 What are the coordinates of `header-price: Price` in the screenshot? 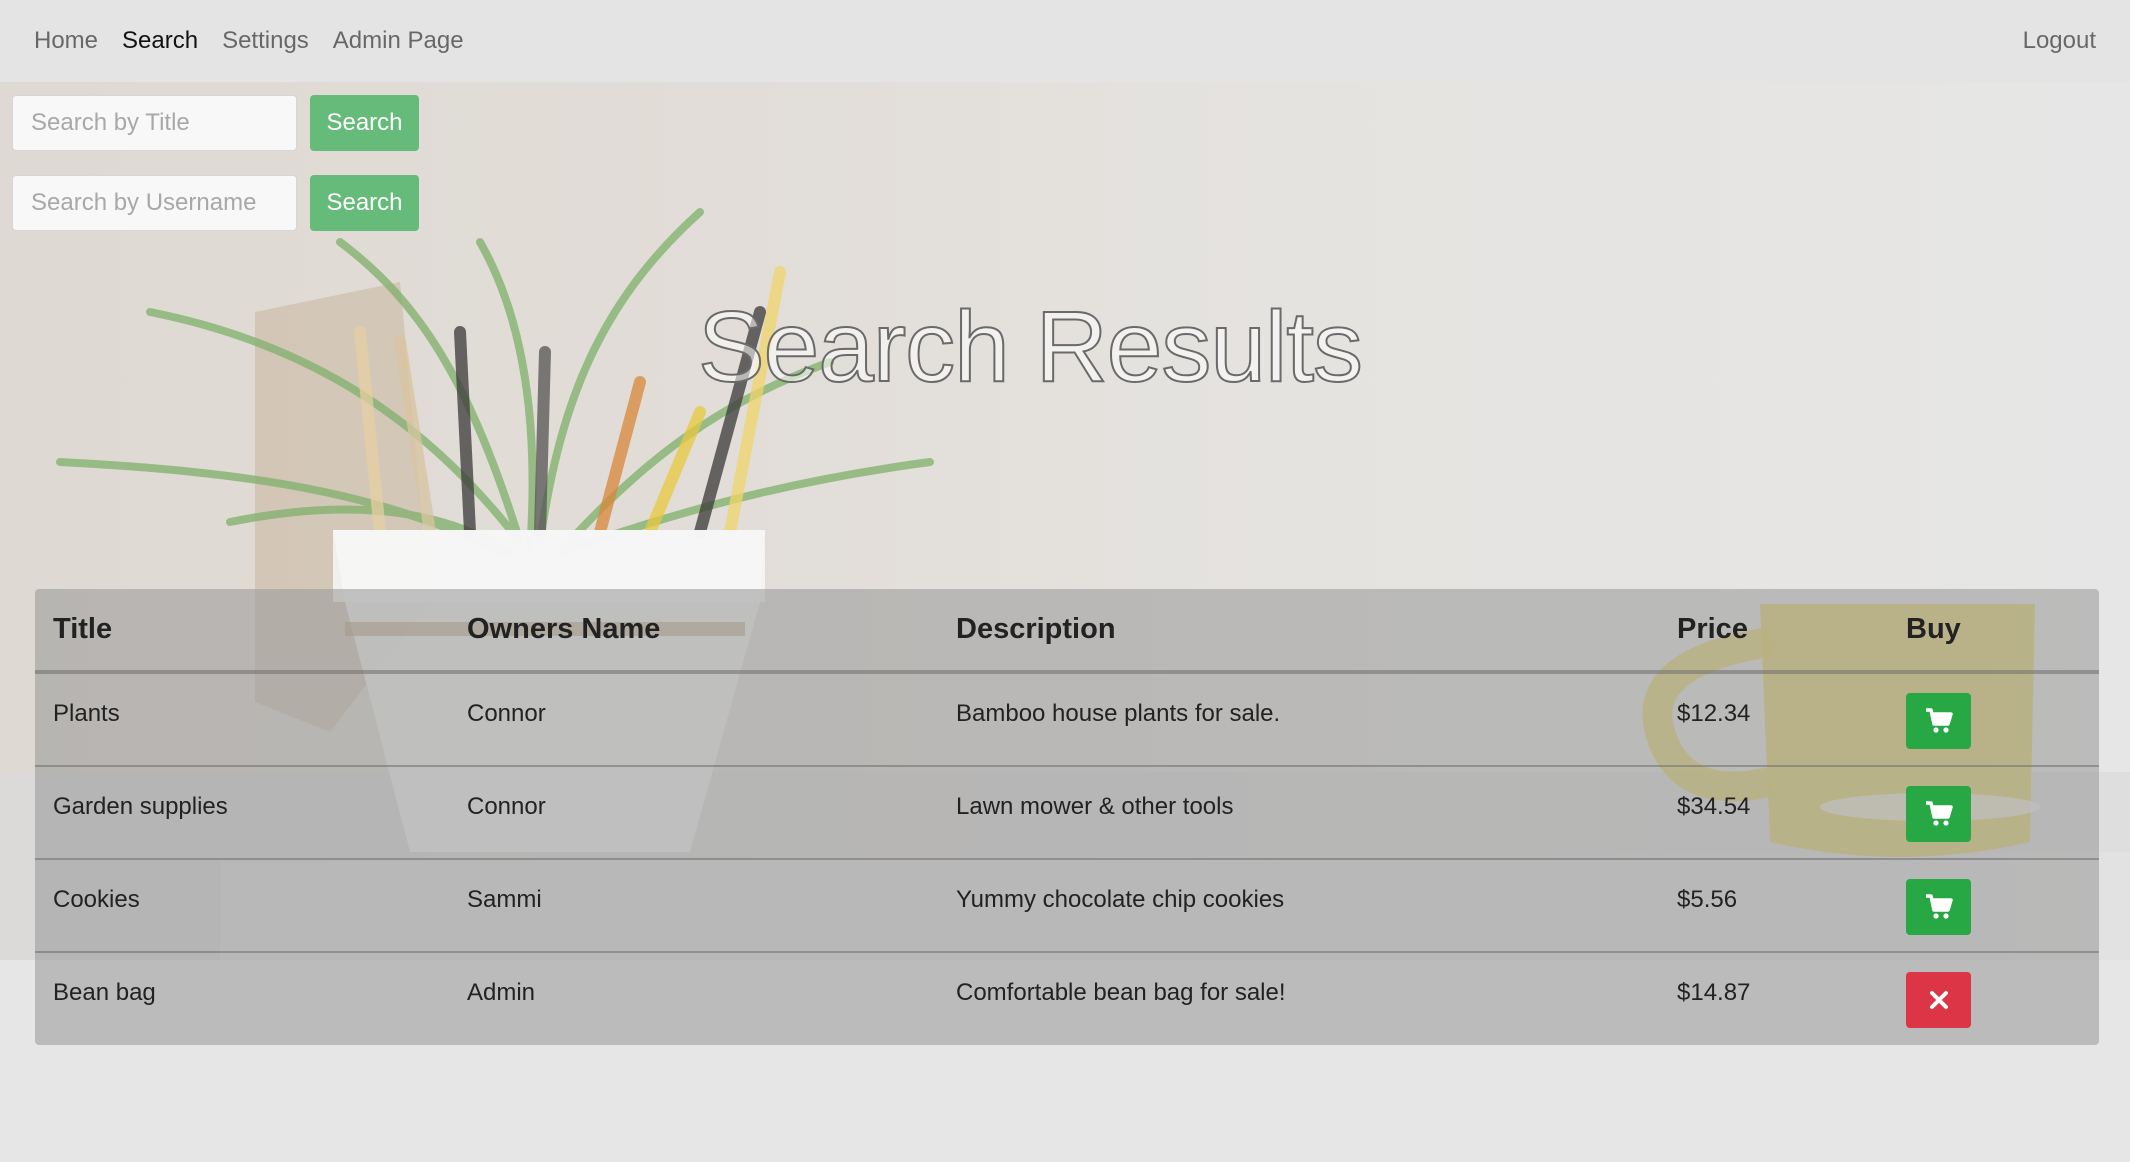 It's located at (1712, 629).